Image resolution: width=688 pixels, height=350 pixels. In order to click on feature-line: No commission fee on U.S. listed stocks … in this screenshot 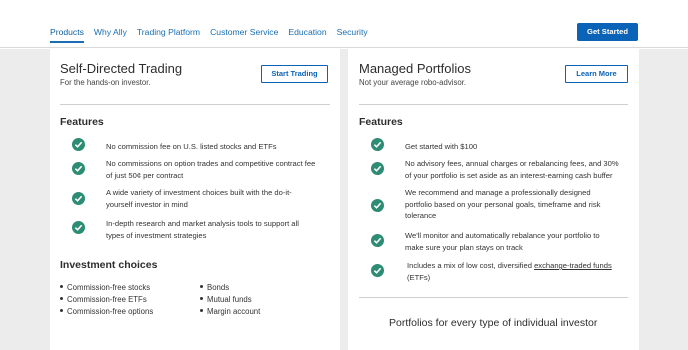, I will do `click(191, 146)`.